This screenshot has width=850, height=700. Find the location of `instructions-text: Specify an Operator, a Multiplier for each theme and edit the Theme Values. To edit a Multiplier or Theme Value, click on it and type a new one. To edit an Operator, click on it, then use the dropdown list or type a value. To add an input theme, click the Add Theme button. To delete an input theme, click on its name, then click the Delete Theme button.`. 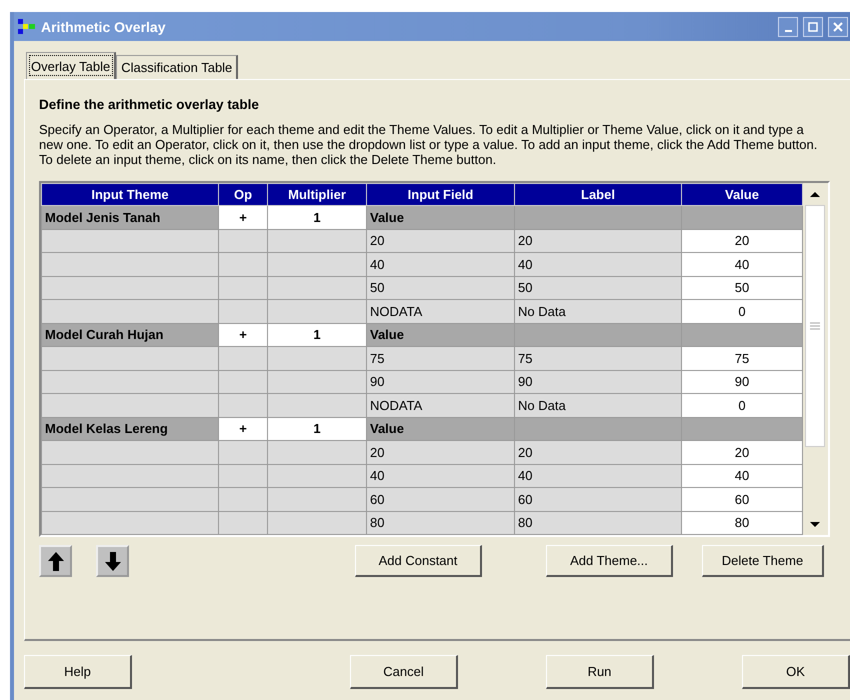

instructions-text: Specify an Operator, a Multiplier for each theme and edit the Theme Values. To edit a Multiplier or Theme Value, click on it and type a new one. To edit an Operator, click on it, then use the dropdown list or type a value. To add an input theme, click the Add Theme button. To delete an input theme, click on its name, then click the Delete Theme button. is located at coordinates (428, 144).